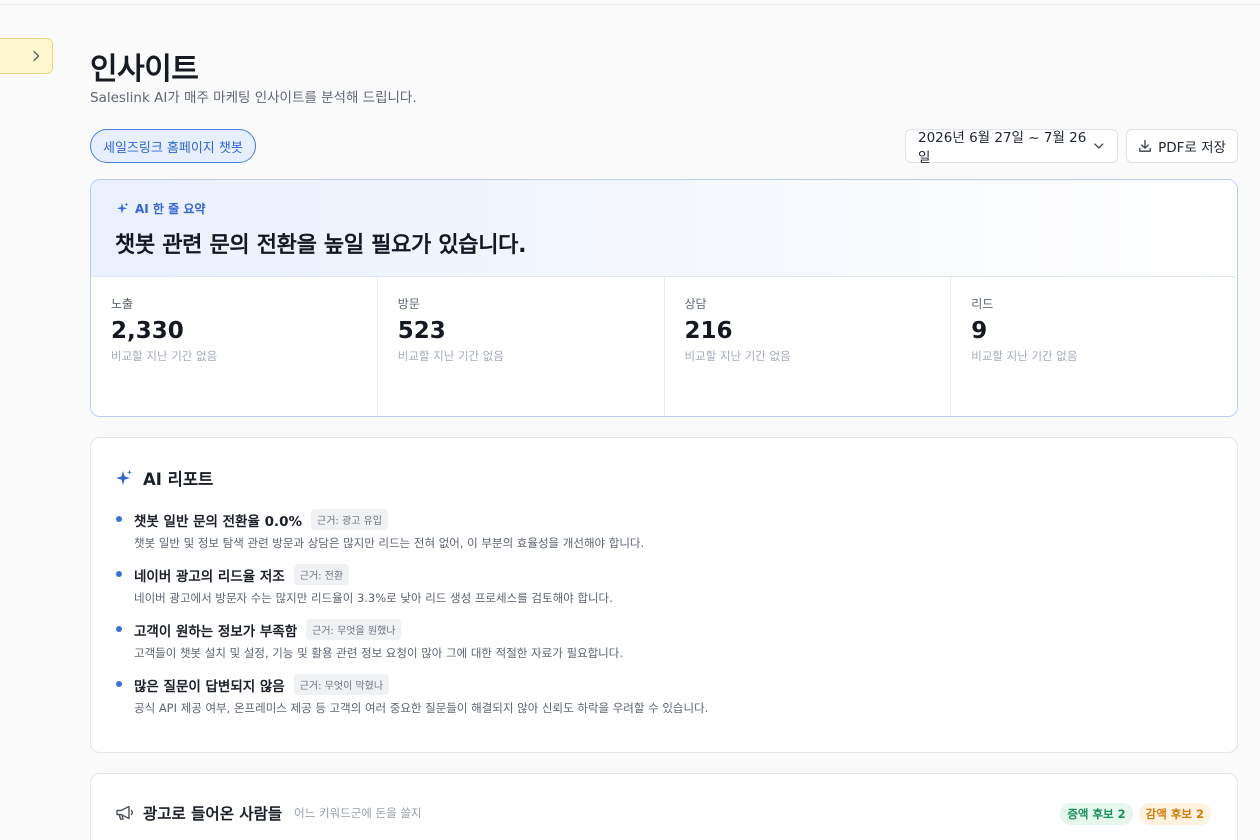  I want to click on ai-report-title: AI 리포트, so click(178, 479).